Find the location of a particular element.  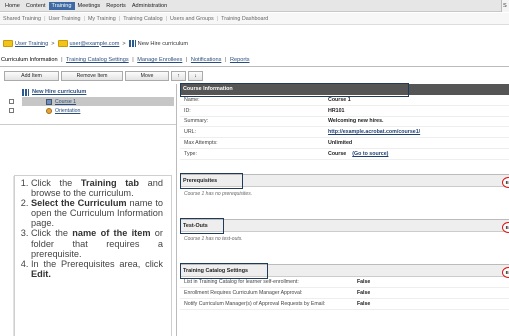

tree-item-label: Course 1 is located at coordinates (65, 102).